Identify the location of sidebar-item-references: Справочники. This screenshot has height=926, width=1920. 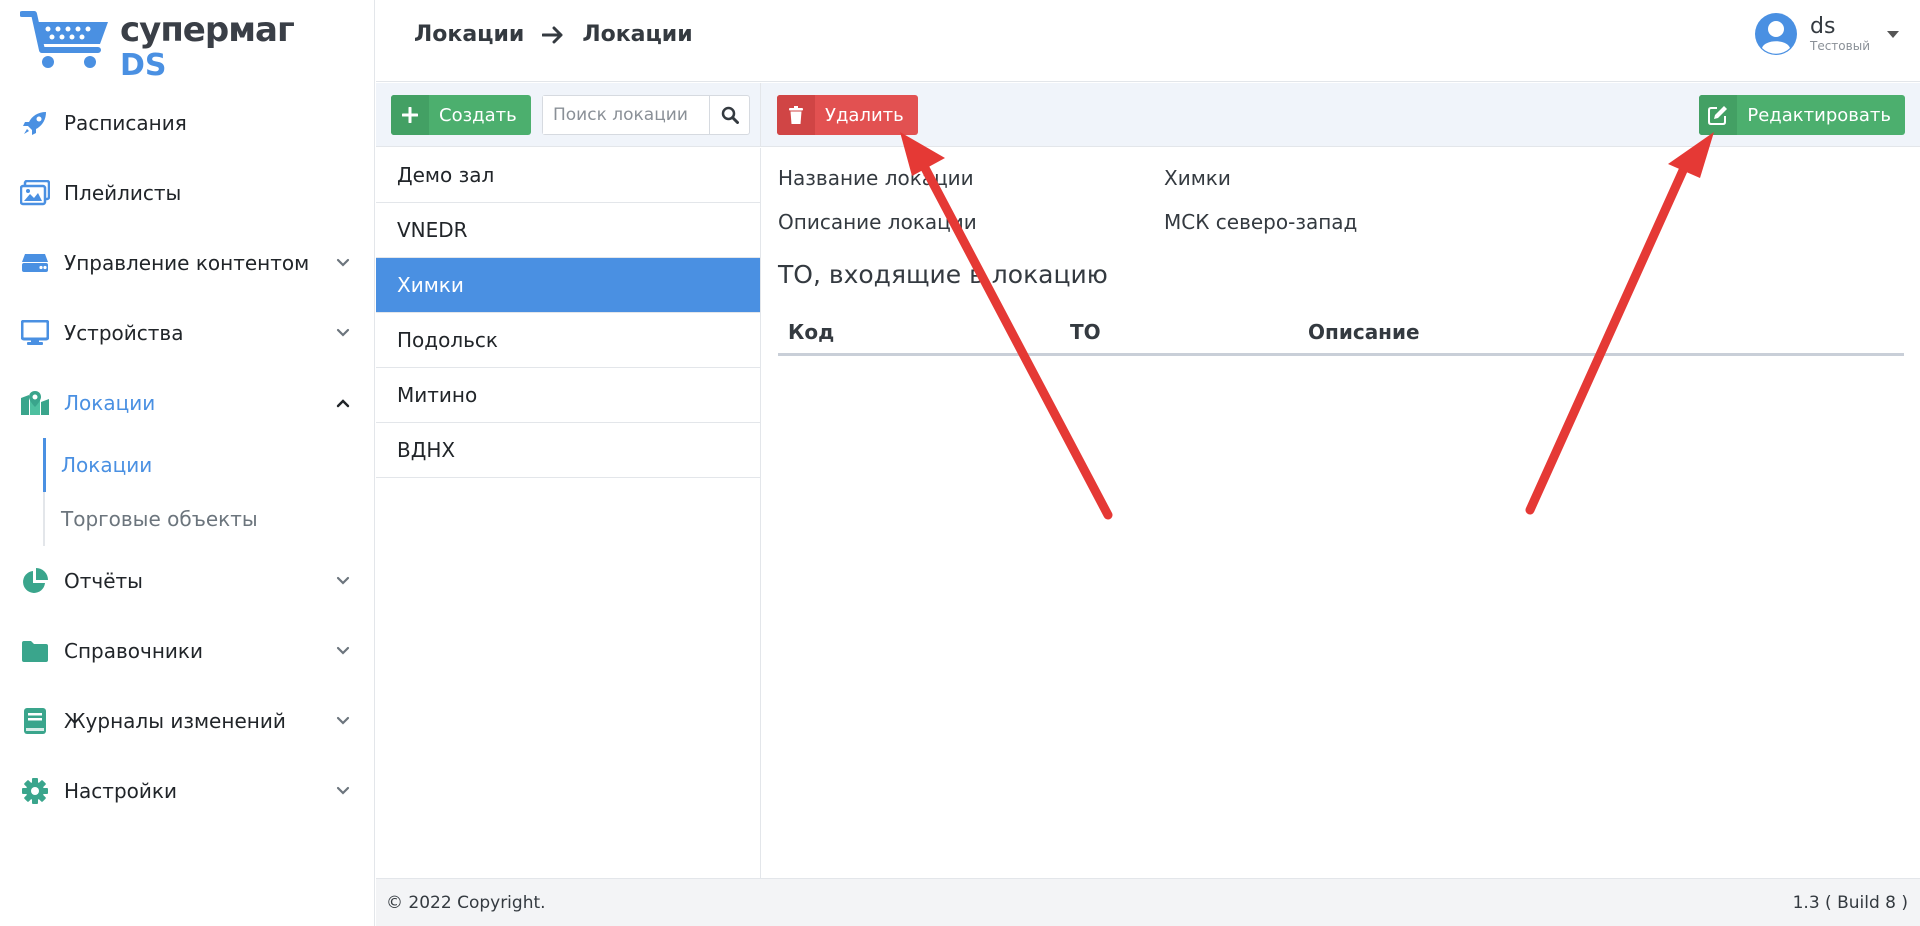
(187, 651).